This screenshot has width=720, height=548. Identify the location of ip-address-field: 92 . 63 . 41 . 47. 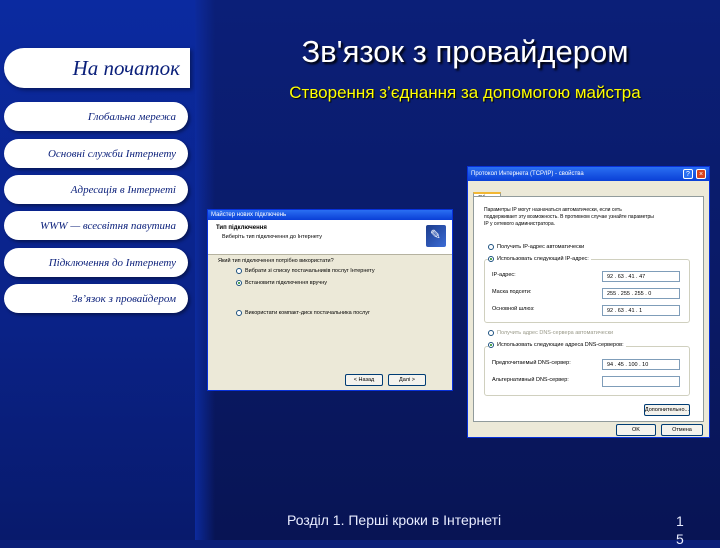
(641, 276).